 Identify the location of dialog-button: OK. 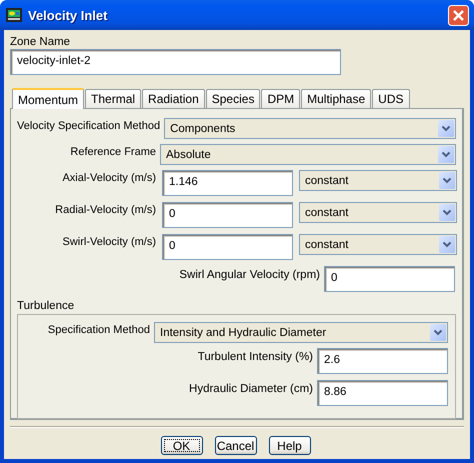
(181, 445).